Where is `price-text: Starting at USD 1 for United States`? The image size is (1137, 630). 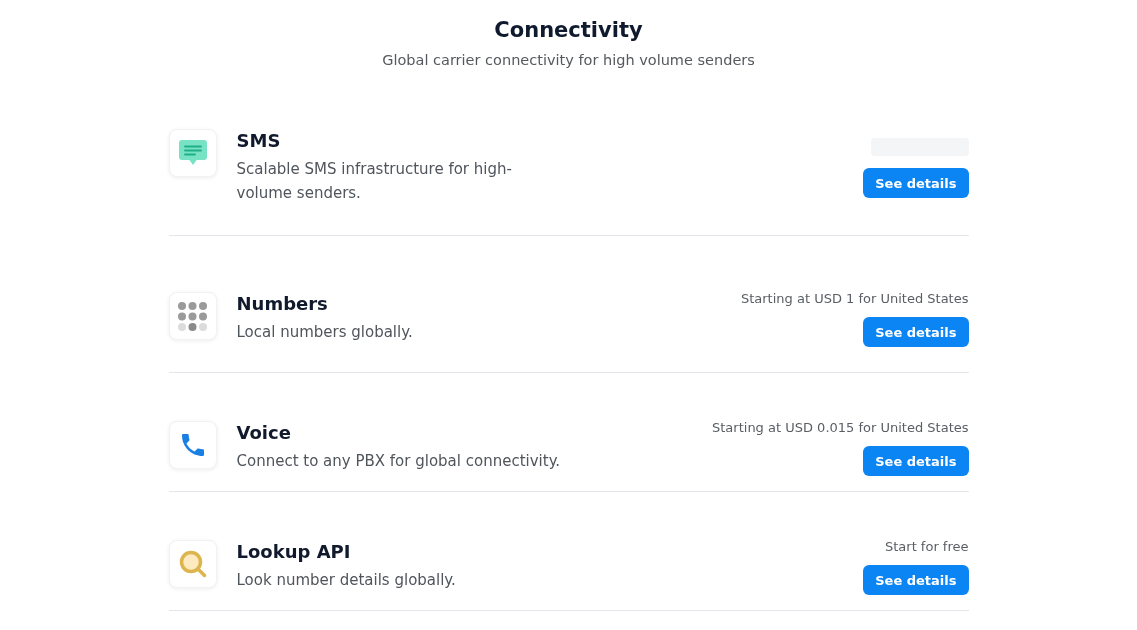
price-text: Starting at USD 1 for United States is located at coordinates (854, 299).